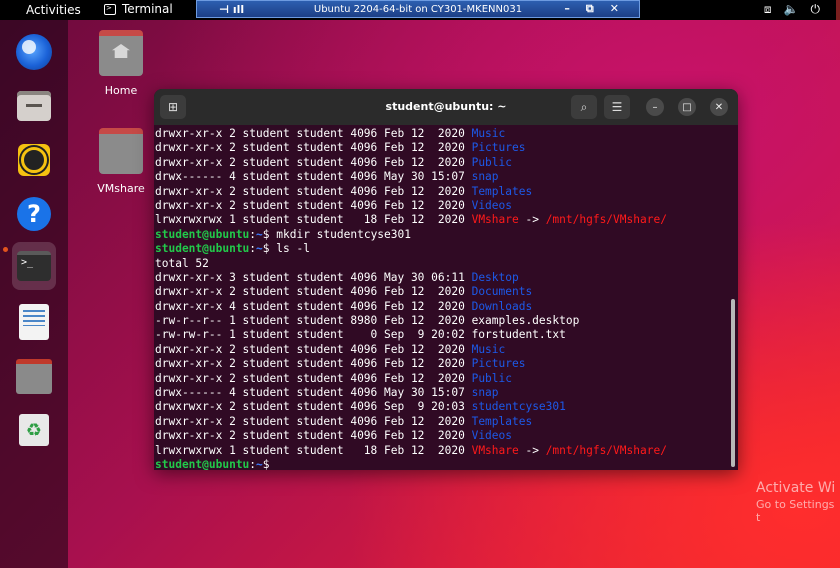 The width and height of the screenshot is (840, 568). Describe the element at coordinates (110, 9) in the screenshot. I see `terminal-small-icon: >` at that location.